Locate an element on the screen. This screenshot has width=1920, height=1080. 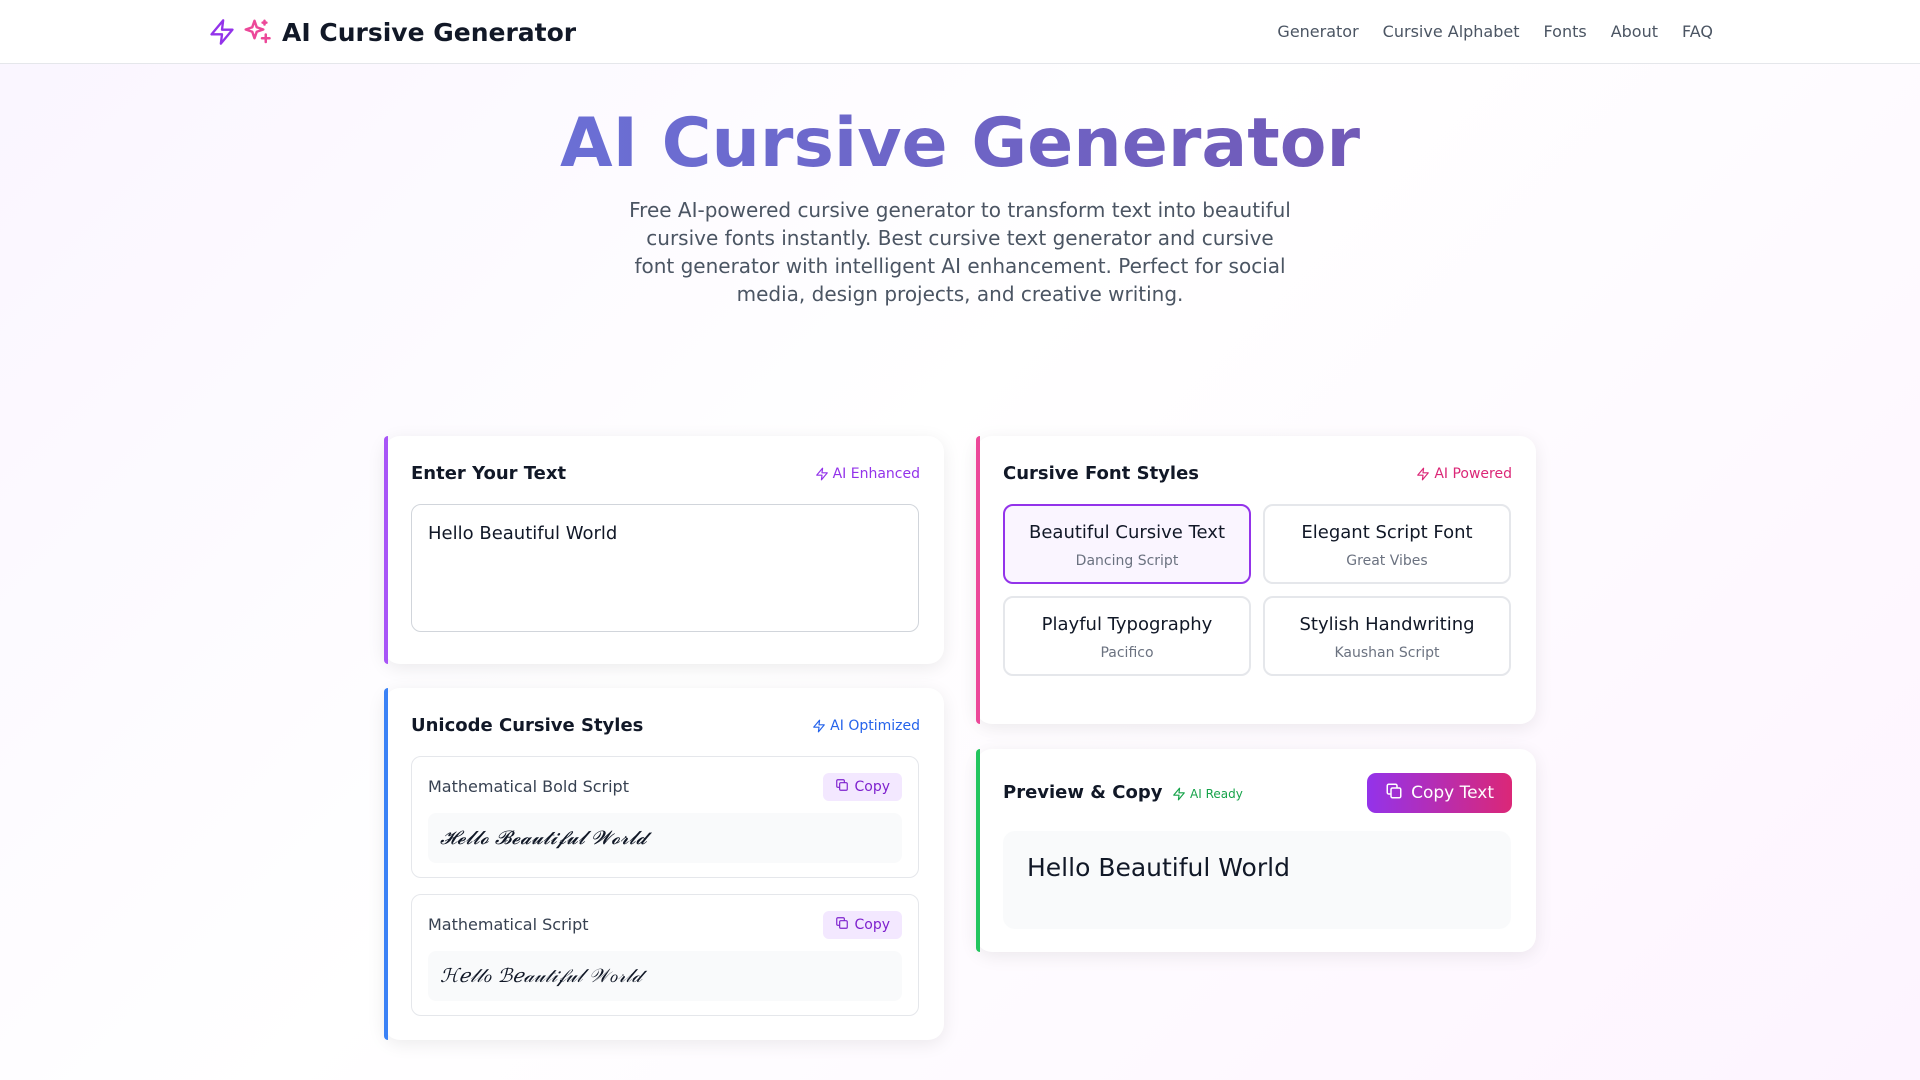
font-option-stylish-handwriting: Stylish Handwriting Kaushan Script is located at coordinates (1387, 636).